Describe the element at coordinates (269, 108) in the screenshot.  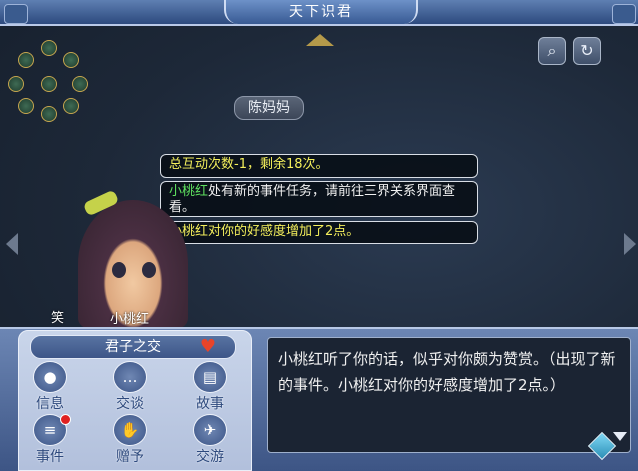
I see `npc-name-label: 陈妈妈` at that location.